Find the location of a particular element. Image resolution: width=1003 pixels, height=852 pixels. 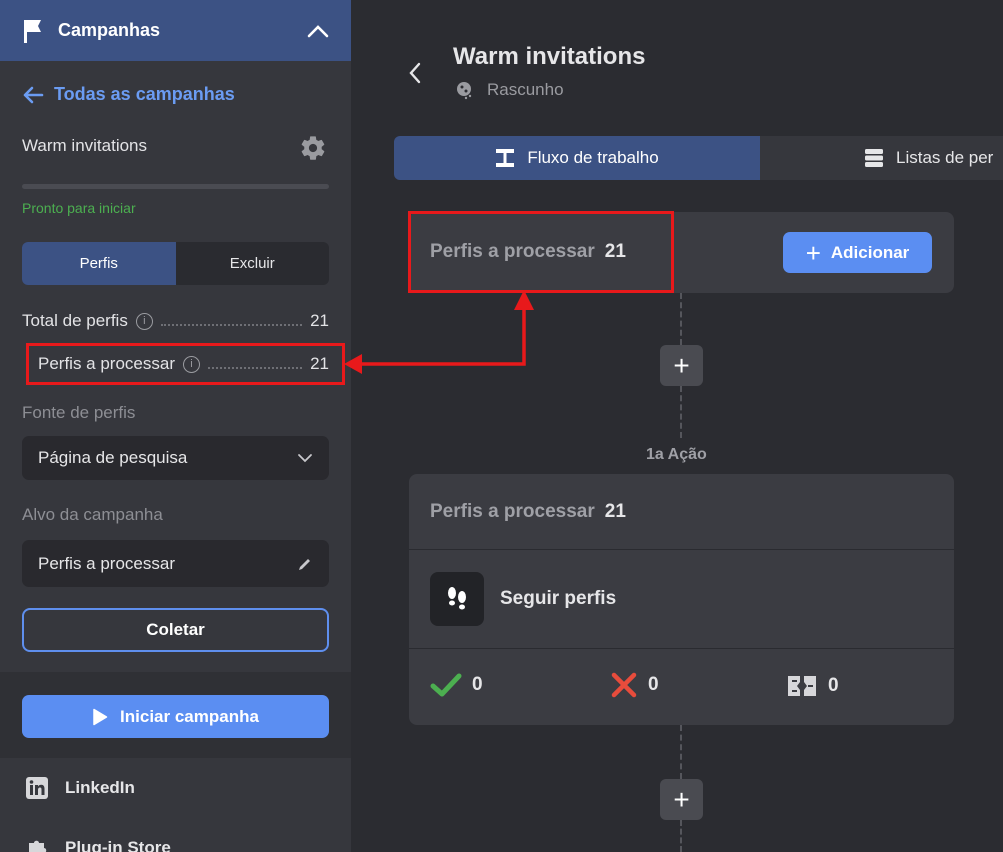

pencil-icon is located at coordinates (305, 564).